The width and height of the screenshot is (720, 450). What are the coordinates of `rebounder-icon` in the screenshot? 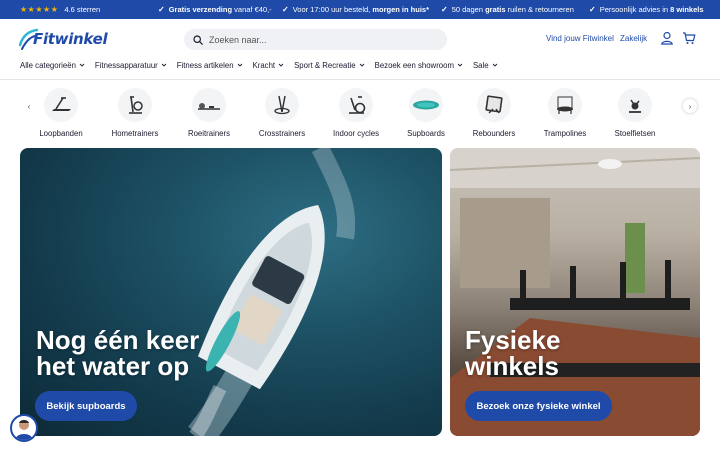 It's located at (494, 104).